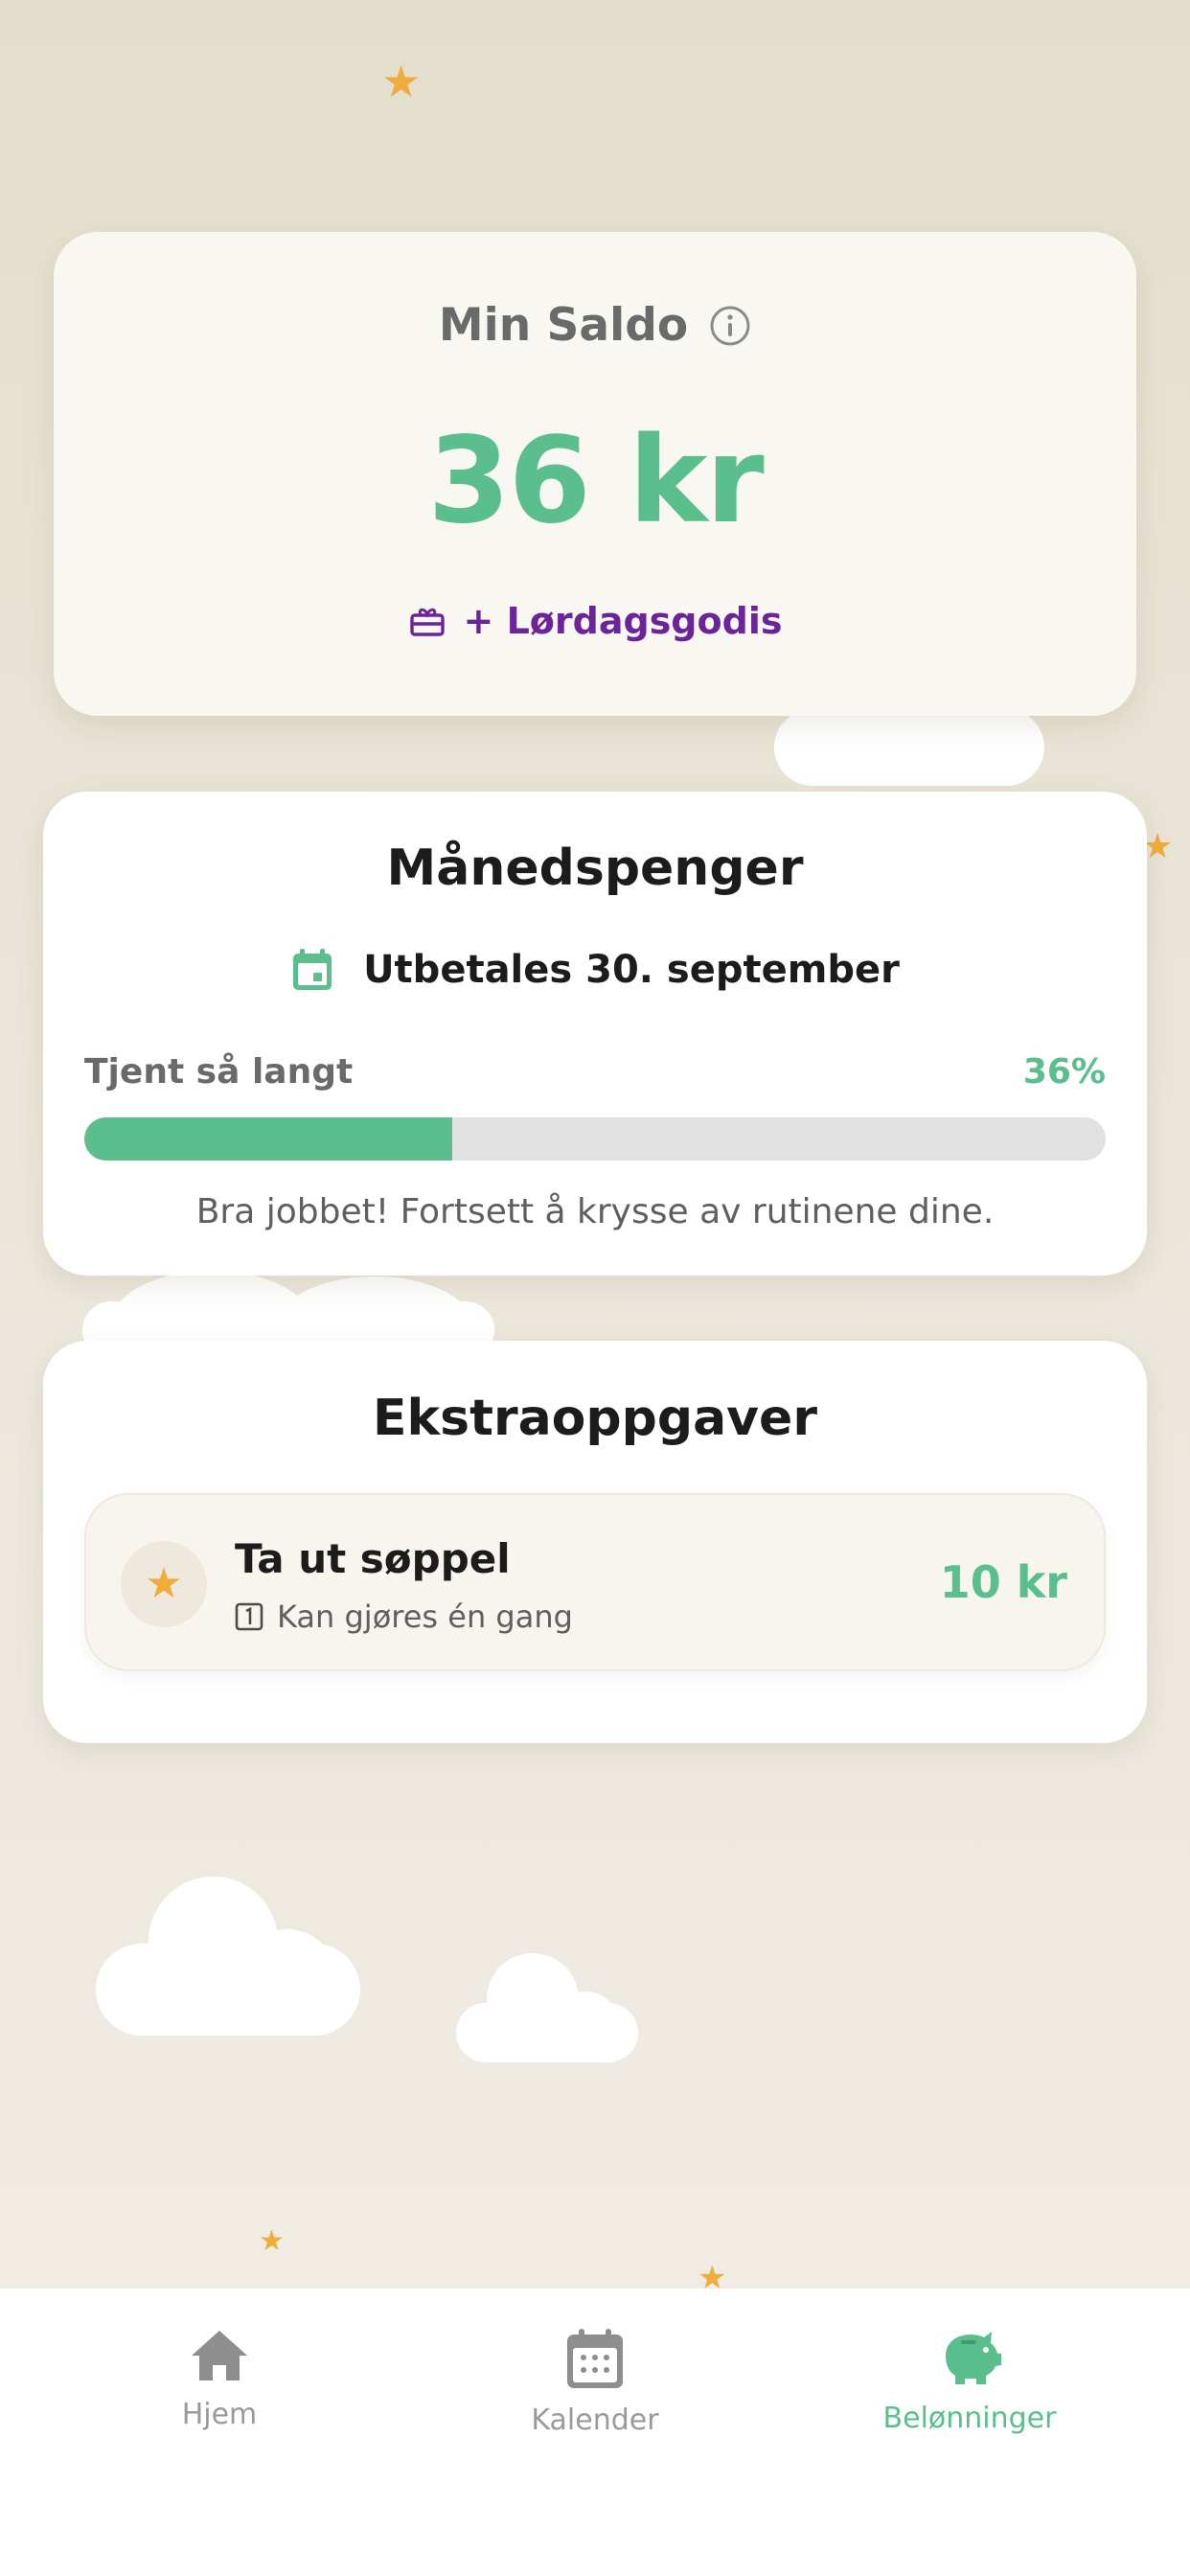 The height and width of the screenshot is (2576, 1190). What do you see at coordinates (427, 622) in the screenshot?
I see `gift-icon` at bounding box center [427, 622].